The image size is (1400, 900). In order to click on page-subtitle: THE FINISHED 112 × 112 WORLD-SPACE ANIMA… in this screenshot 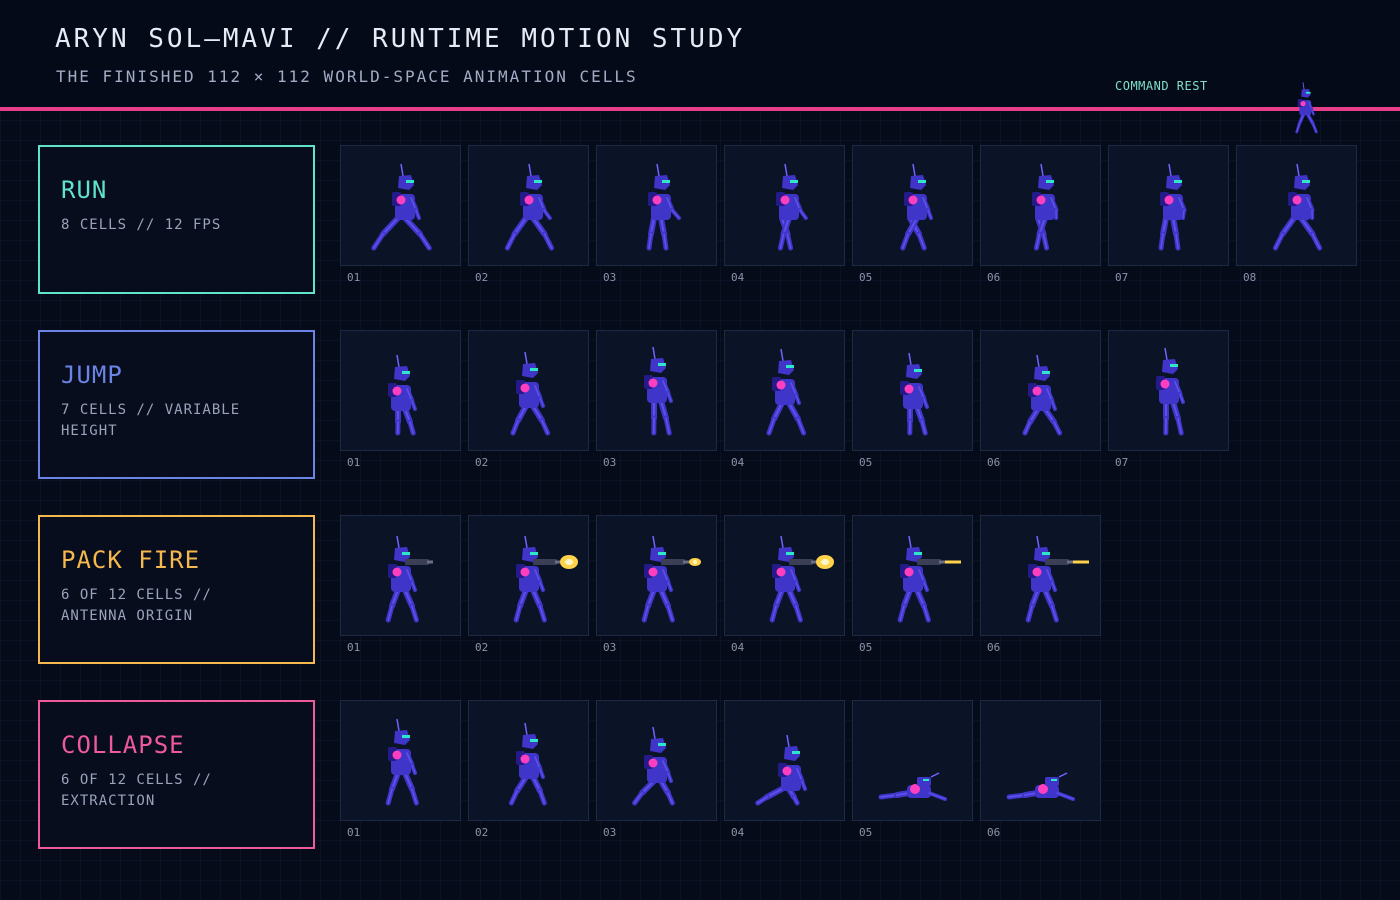, I will do `click(347, 76)`.